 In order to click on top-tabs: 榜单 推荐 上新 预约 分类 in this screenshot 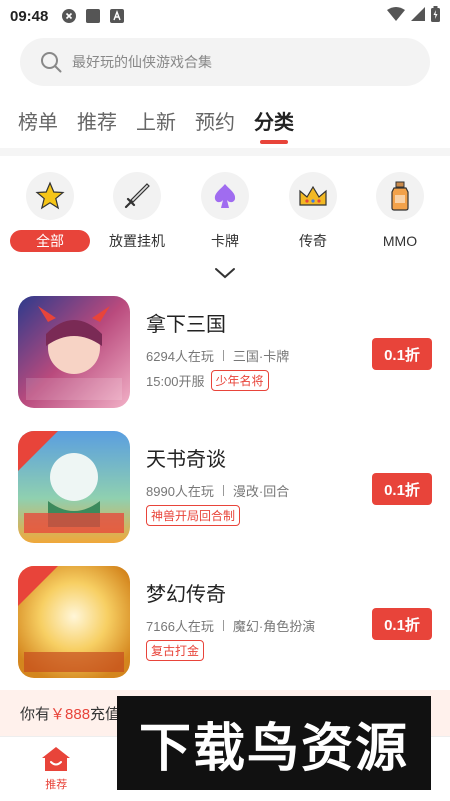, I will do `click(156, 120)`.